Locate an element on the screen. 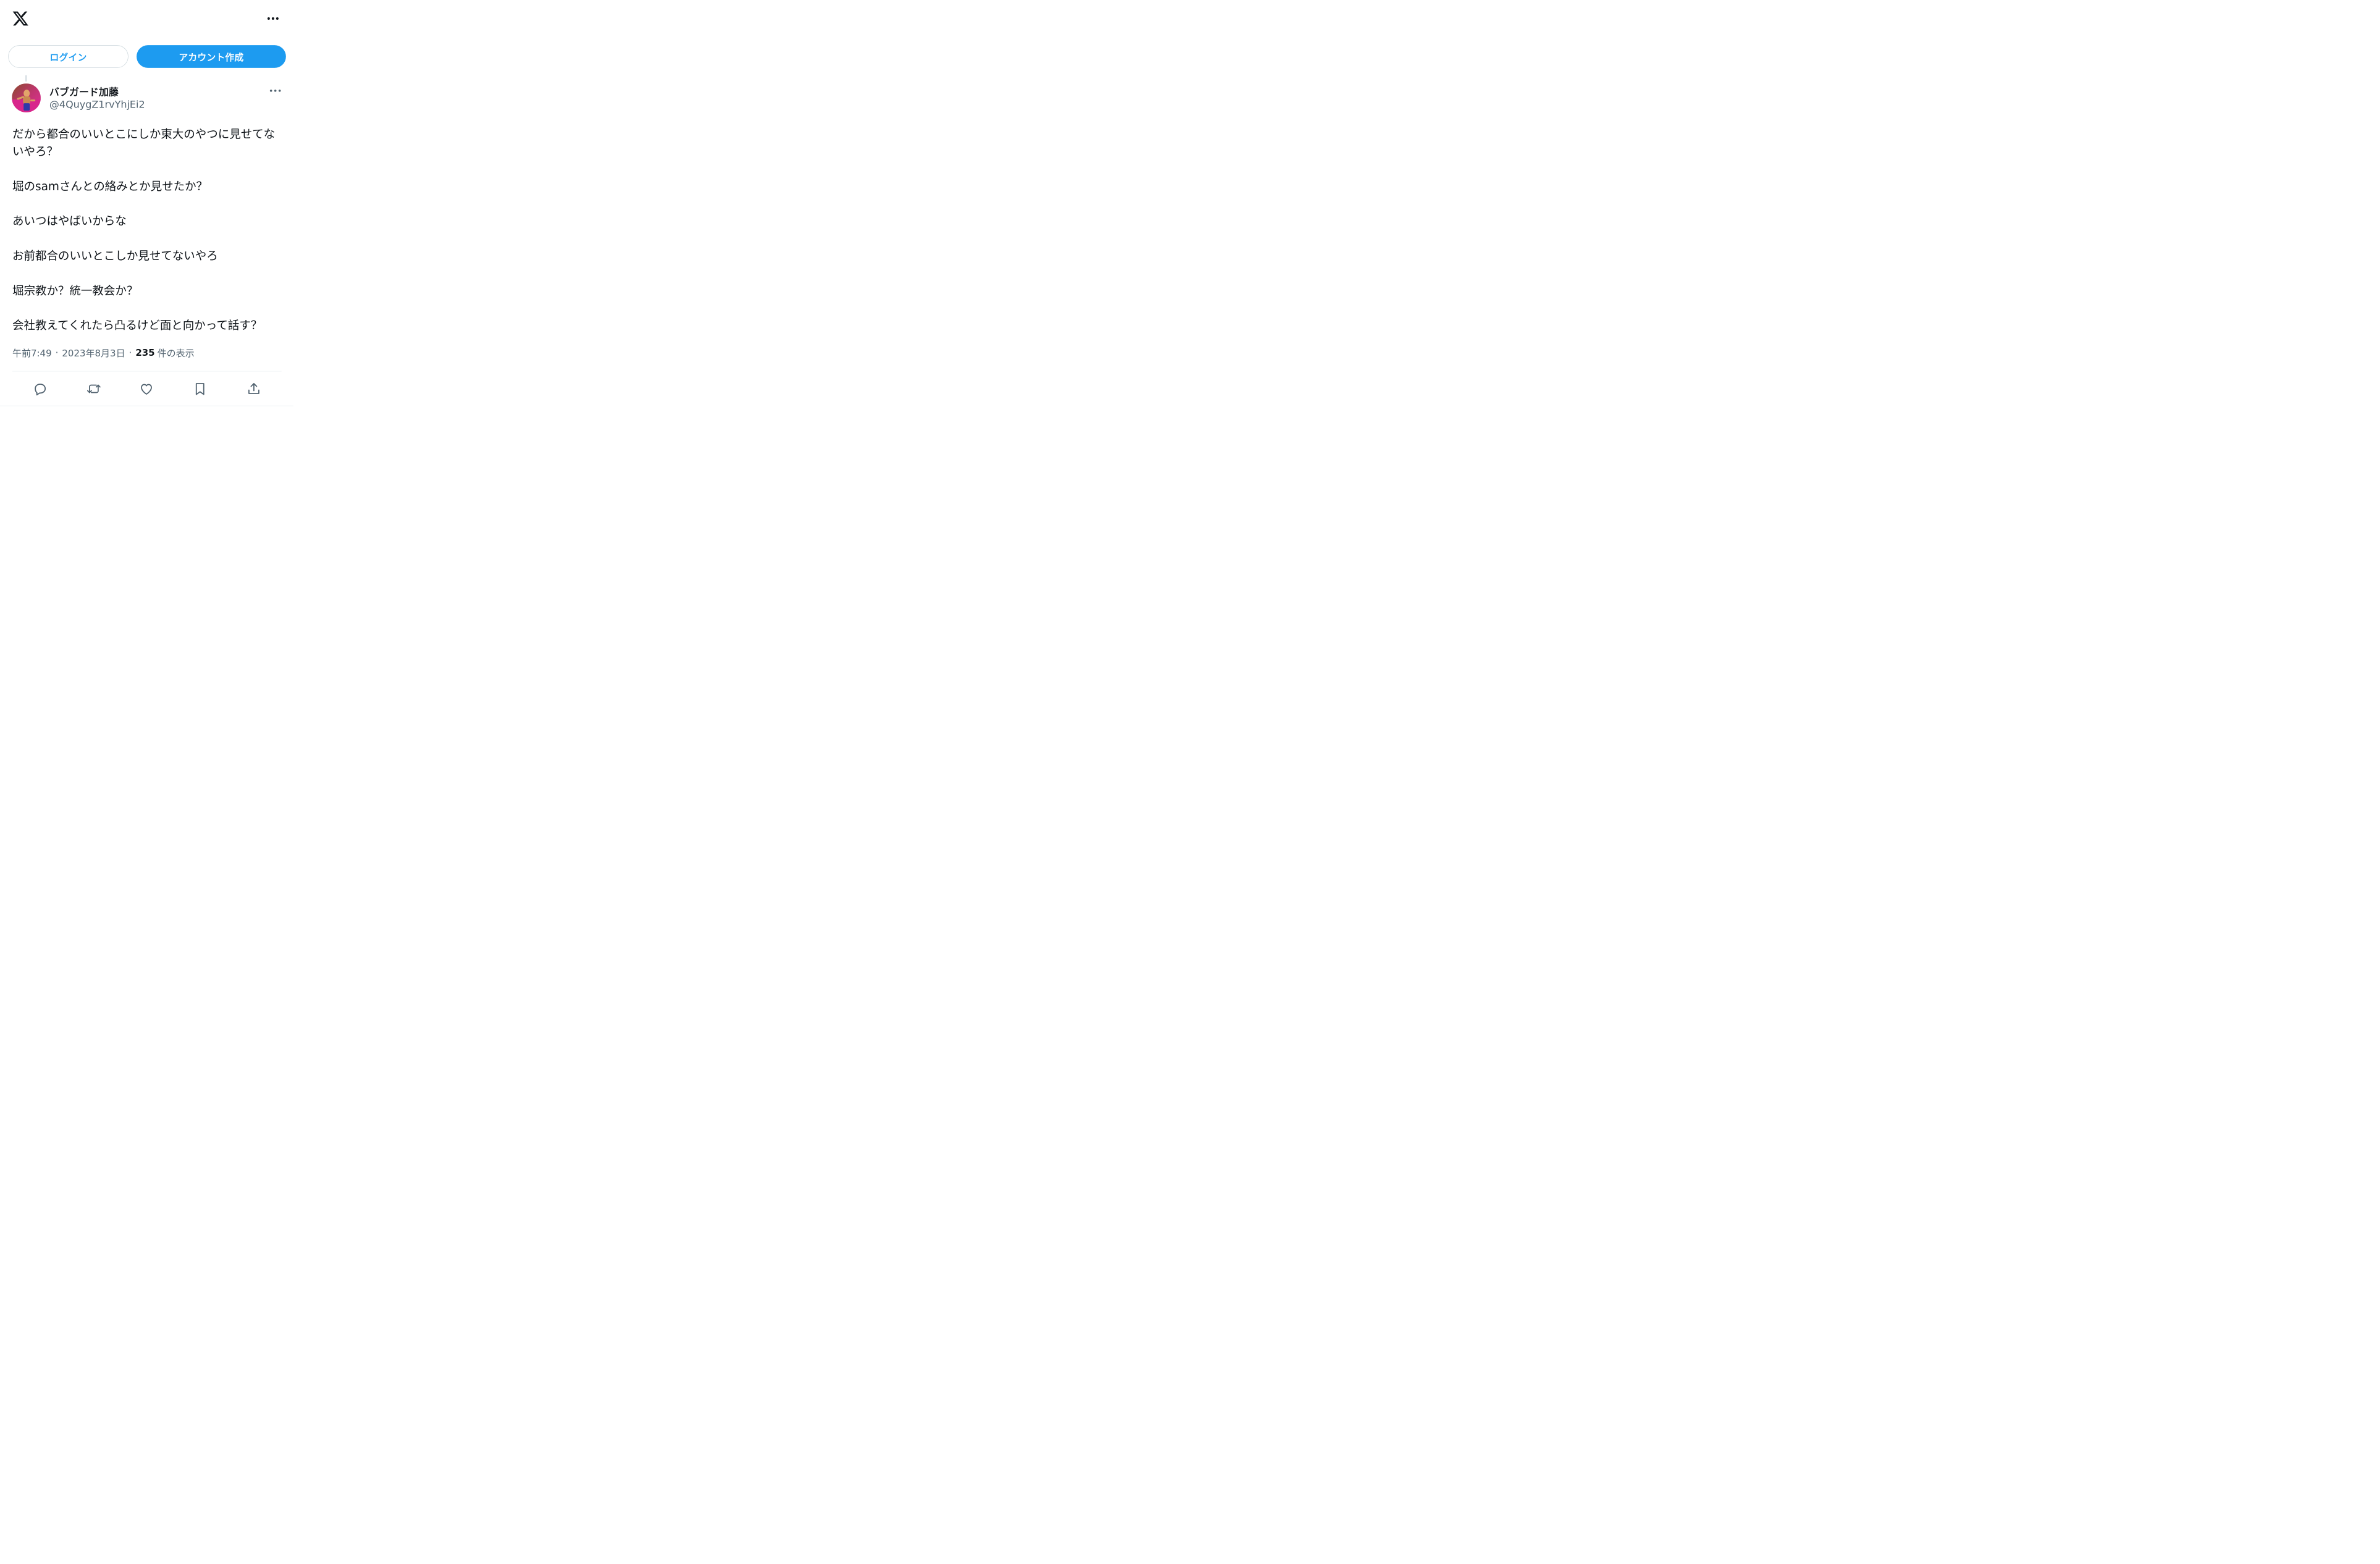 Image resolution: width=2380 pixels, height=1564 pixels. heart-icon is located at coordinates (146, 389).